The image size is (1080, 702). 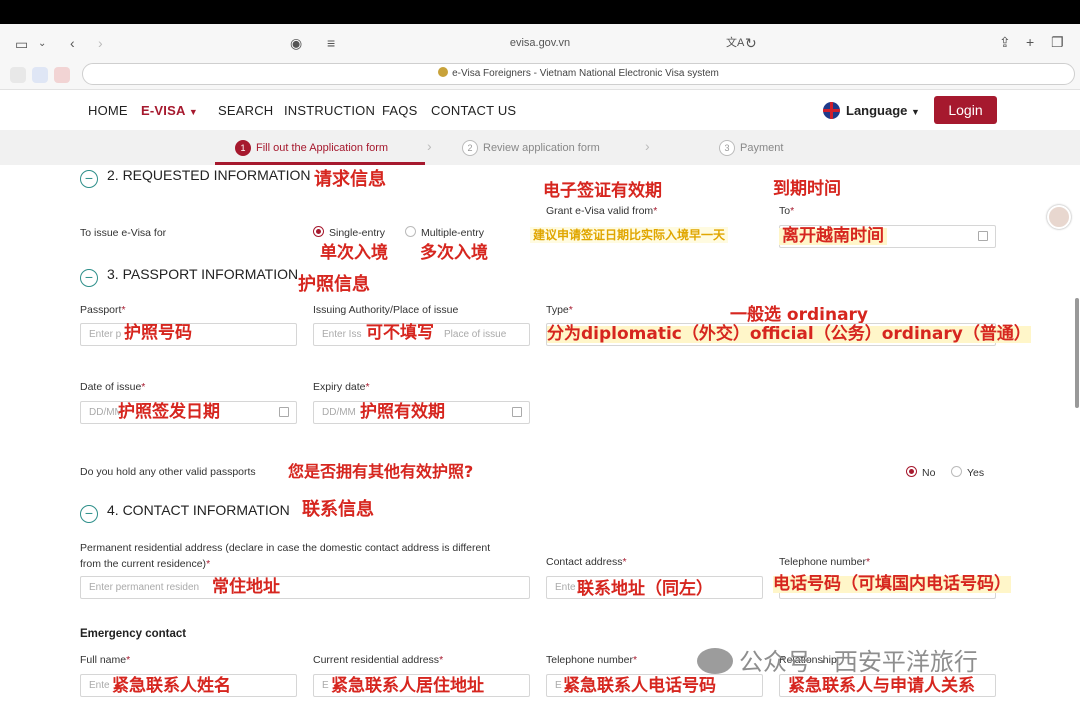 What do you see at coordinates (831, 110) in the screenshot?
I see `uk-flag-icon` at bounding box center [831, 110].